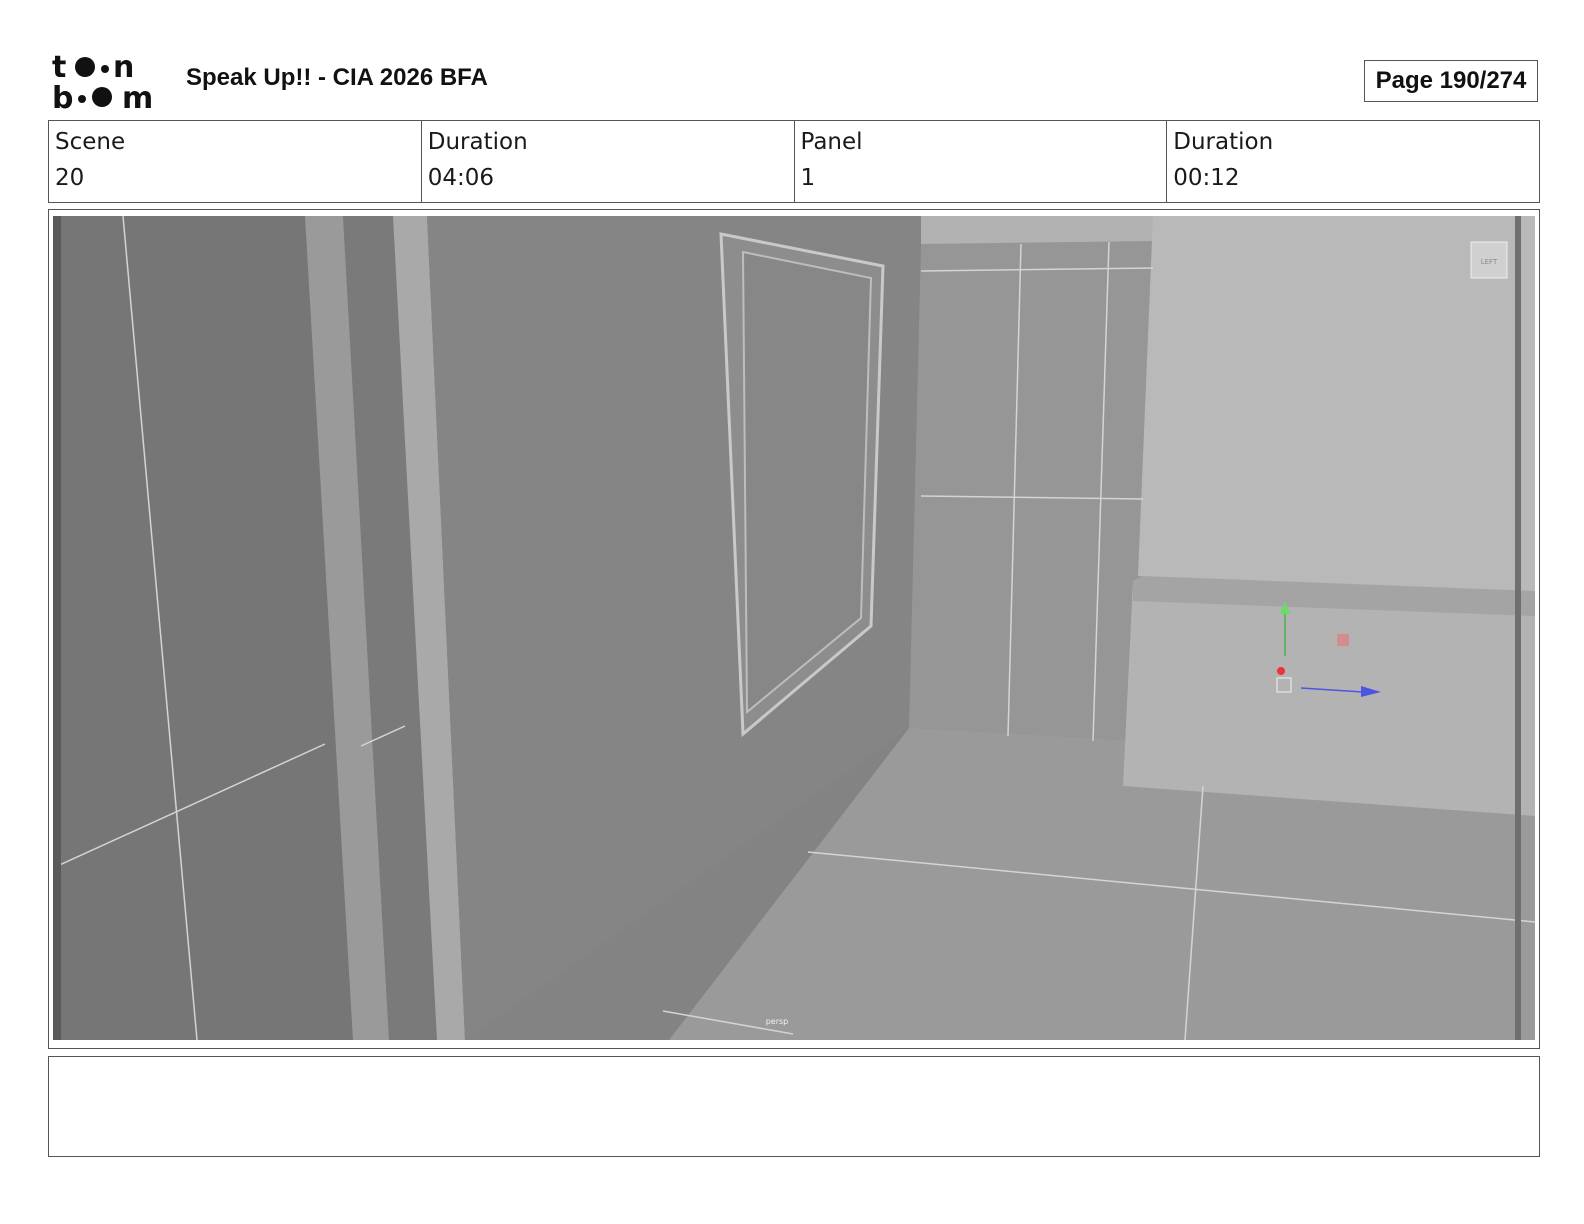 Image resolution: width=1584 pixels, height=1224 pixels. I want to click on info-cell-panel: Panel 1, so click(980, 161).